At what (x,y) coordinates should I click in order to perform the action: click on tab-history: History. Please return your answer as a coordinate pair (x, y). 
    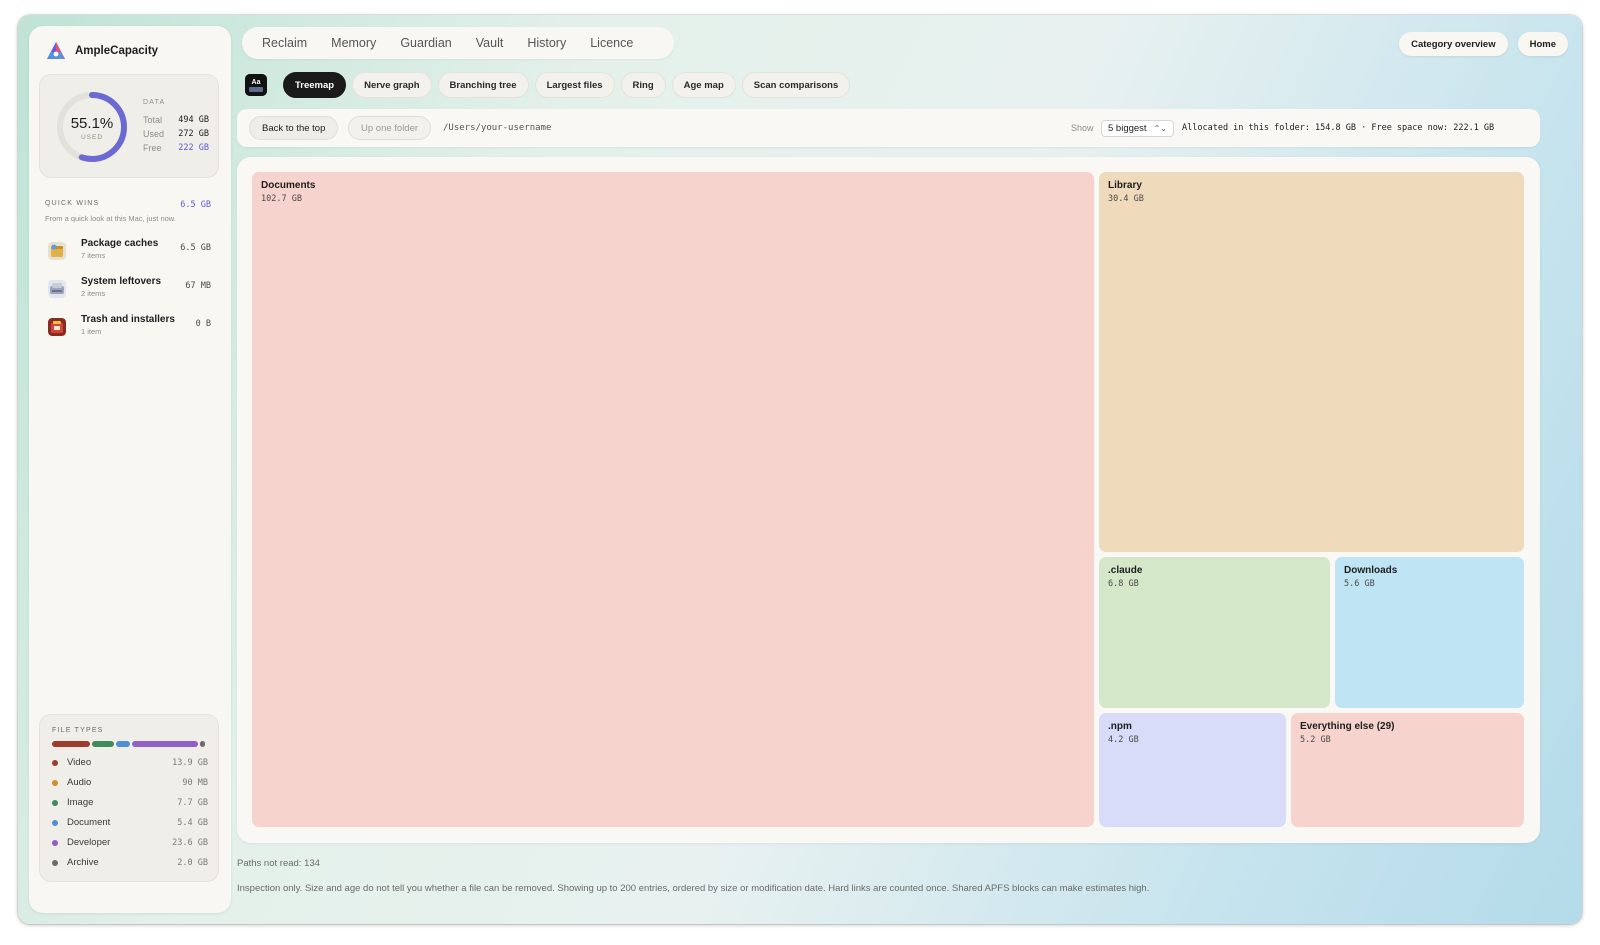
    Looking at the image, I should click on (546, 43).